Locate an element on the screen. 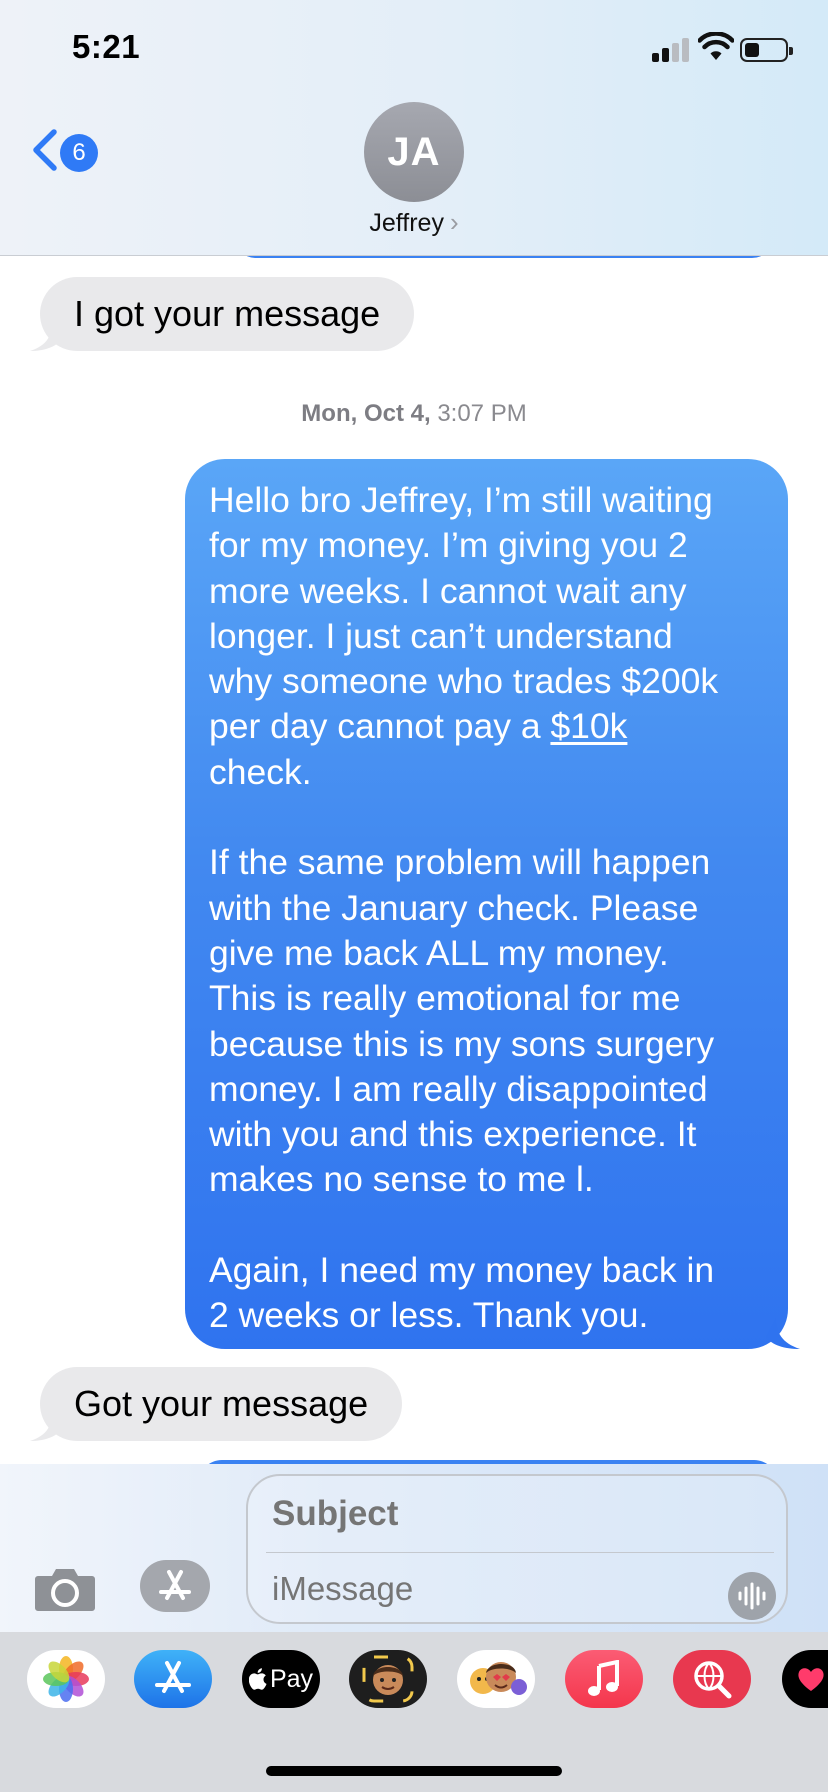 Image resolution: width=828 pixels, height=1792 pixels. apple-logo-icon is located at coordinates (257, 1679).